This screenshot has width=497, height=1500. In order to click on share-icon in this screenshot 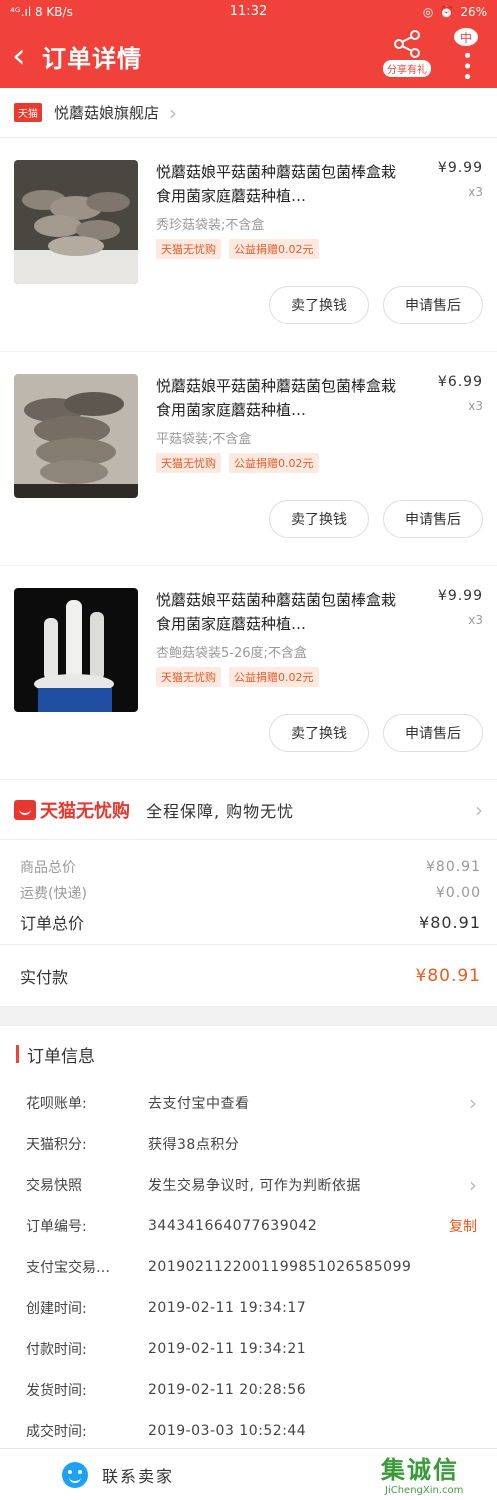, I will do `click(407, 44)`.